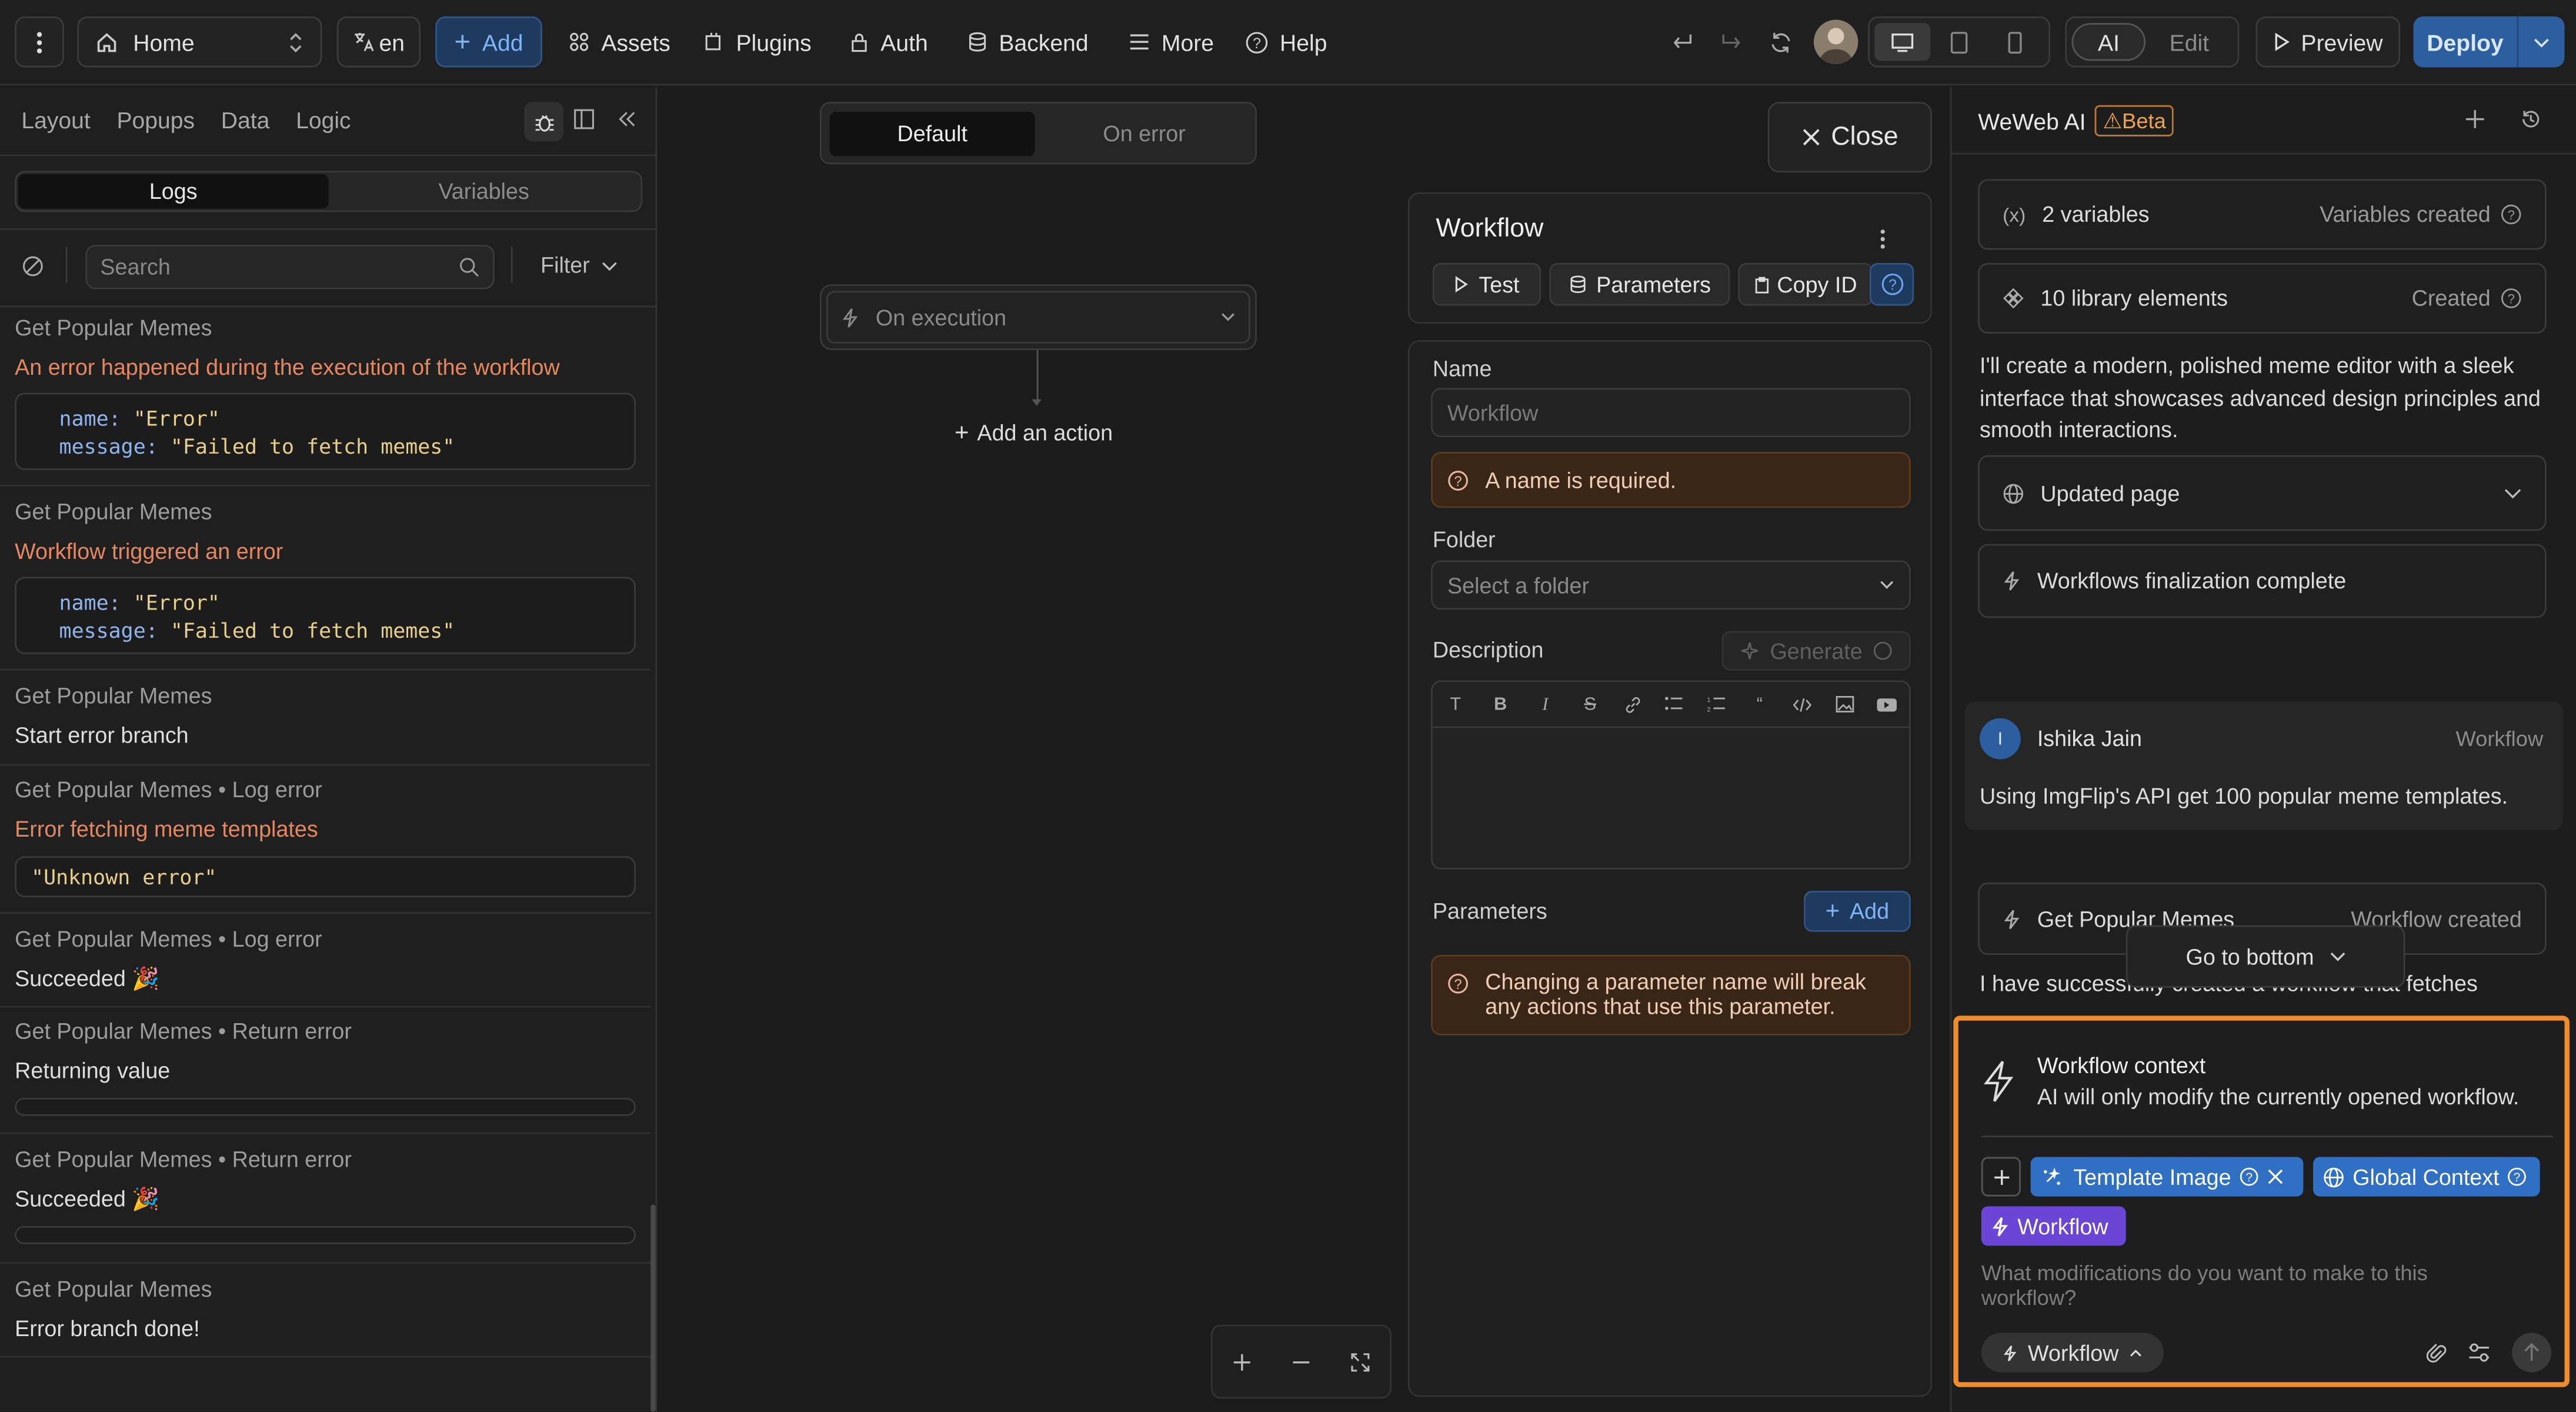  What do you see at coordinates (87, 978) in the screenshot?
I see `log-message: Succeeded 🎉` at bounding box center [87, 978].